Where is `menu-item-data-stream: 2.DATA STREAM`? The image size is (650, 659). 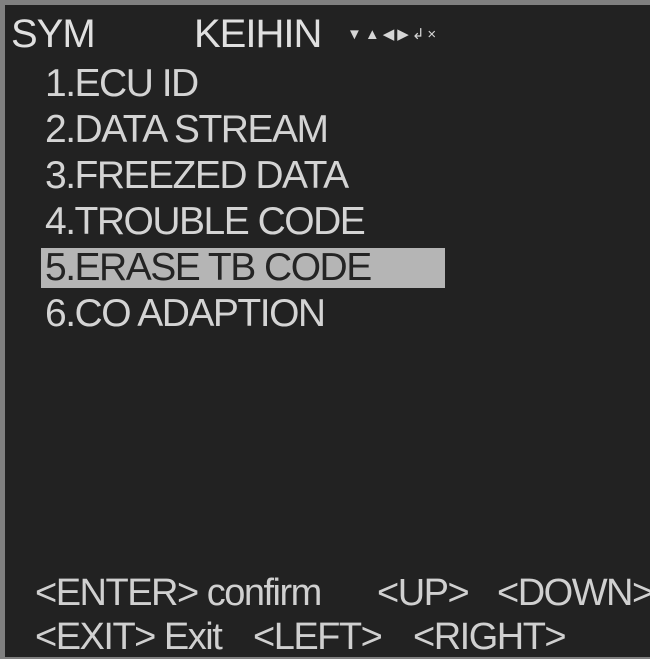
menu-item-data-stream: 2.DATA STREAM is located at coordinates (251, 130).